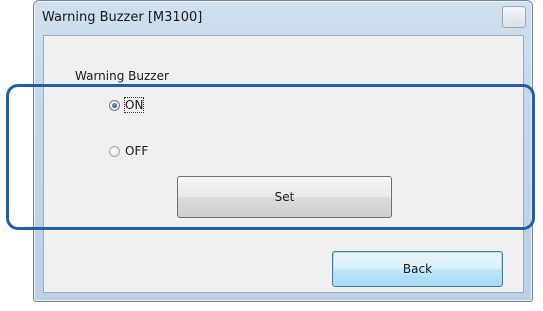 This screenshot has width=543, height=311. I want to click on set-button: Set, so click(284, 197).